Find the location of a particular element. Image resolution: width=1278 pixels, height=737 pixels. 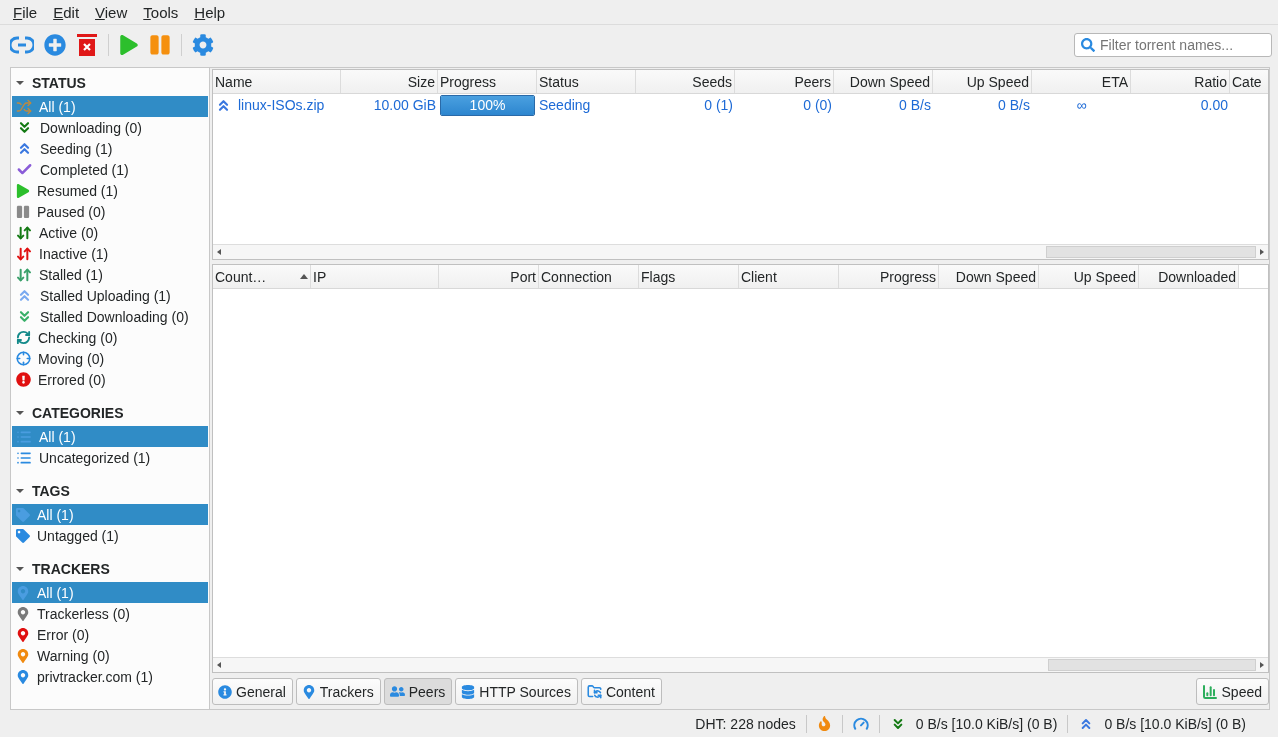

filter-item: Stalled Uploading (1) is located at coordinates (110, 295).